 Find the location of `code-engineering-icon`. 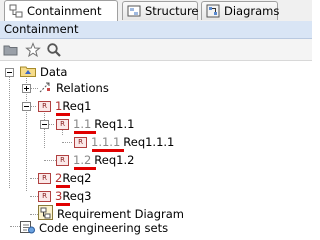

code-engineering-icon is located at coordinates (27, 228).